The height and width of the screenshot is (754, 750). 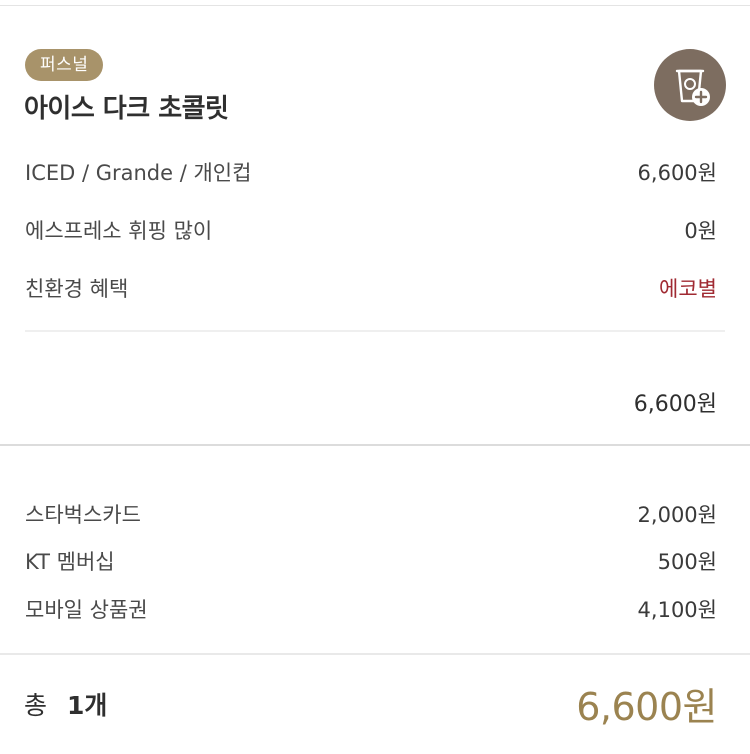 What do you see at coordinates (700, 231) in the screenshot?
I see `option-price: 0원` at bounding box center [700, 231].